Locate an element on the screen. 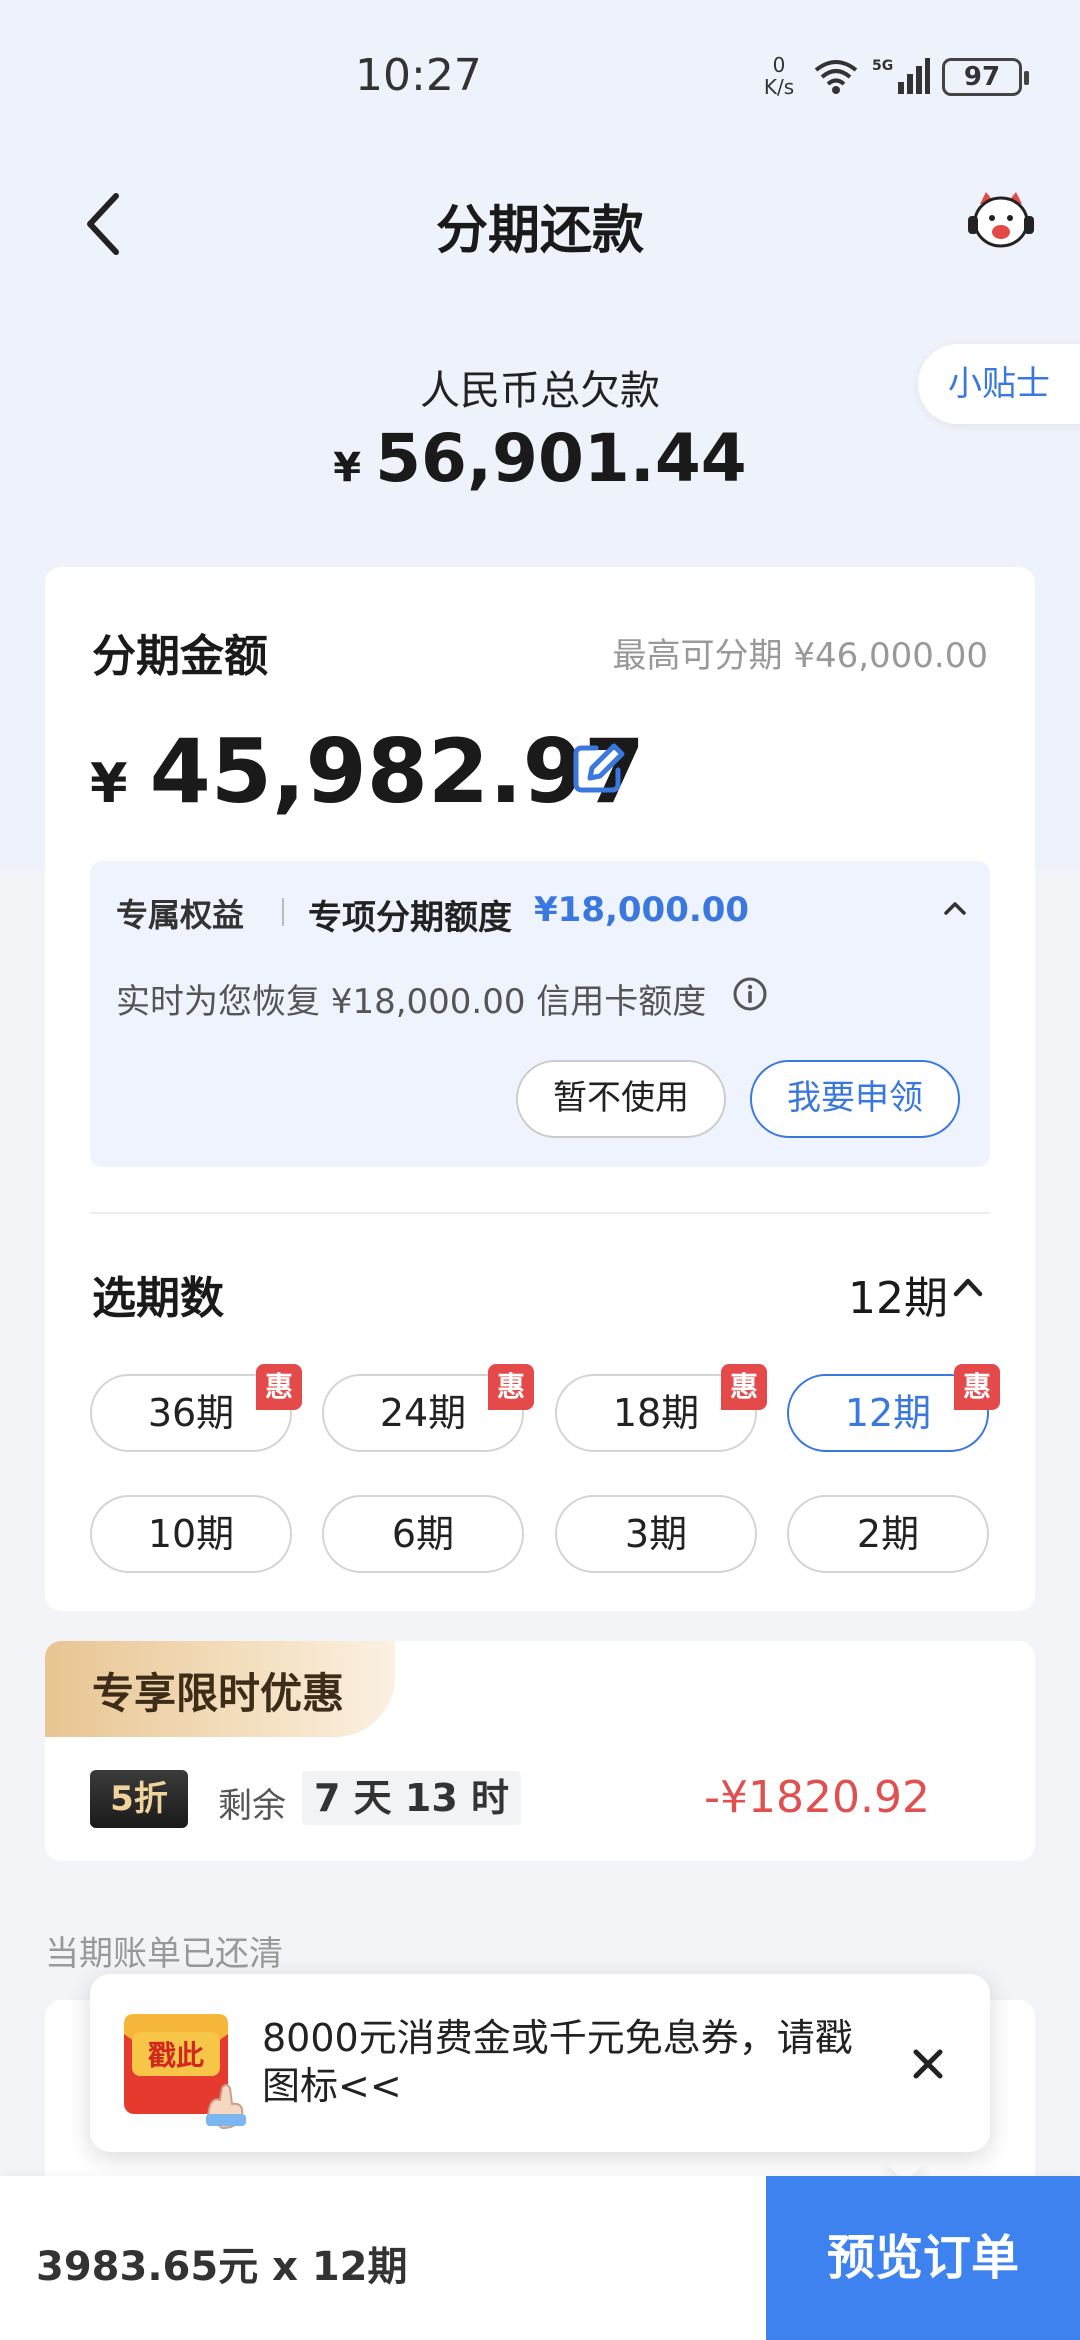 This screenshot has height=2340, width=1080. installment-amount: ¥45,982.97 is located at coordinates (367, 771).